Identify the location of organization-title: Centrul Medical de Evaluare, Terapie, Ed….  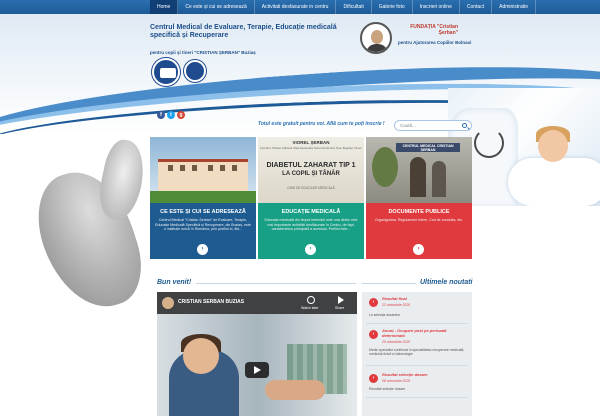
(245, 32).